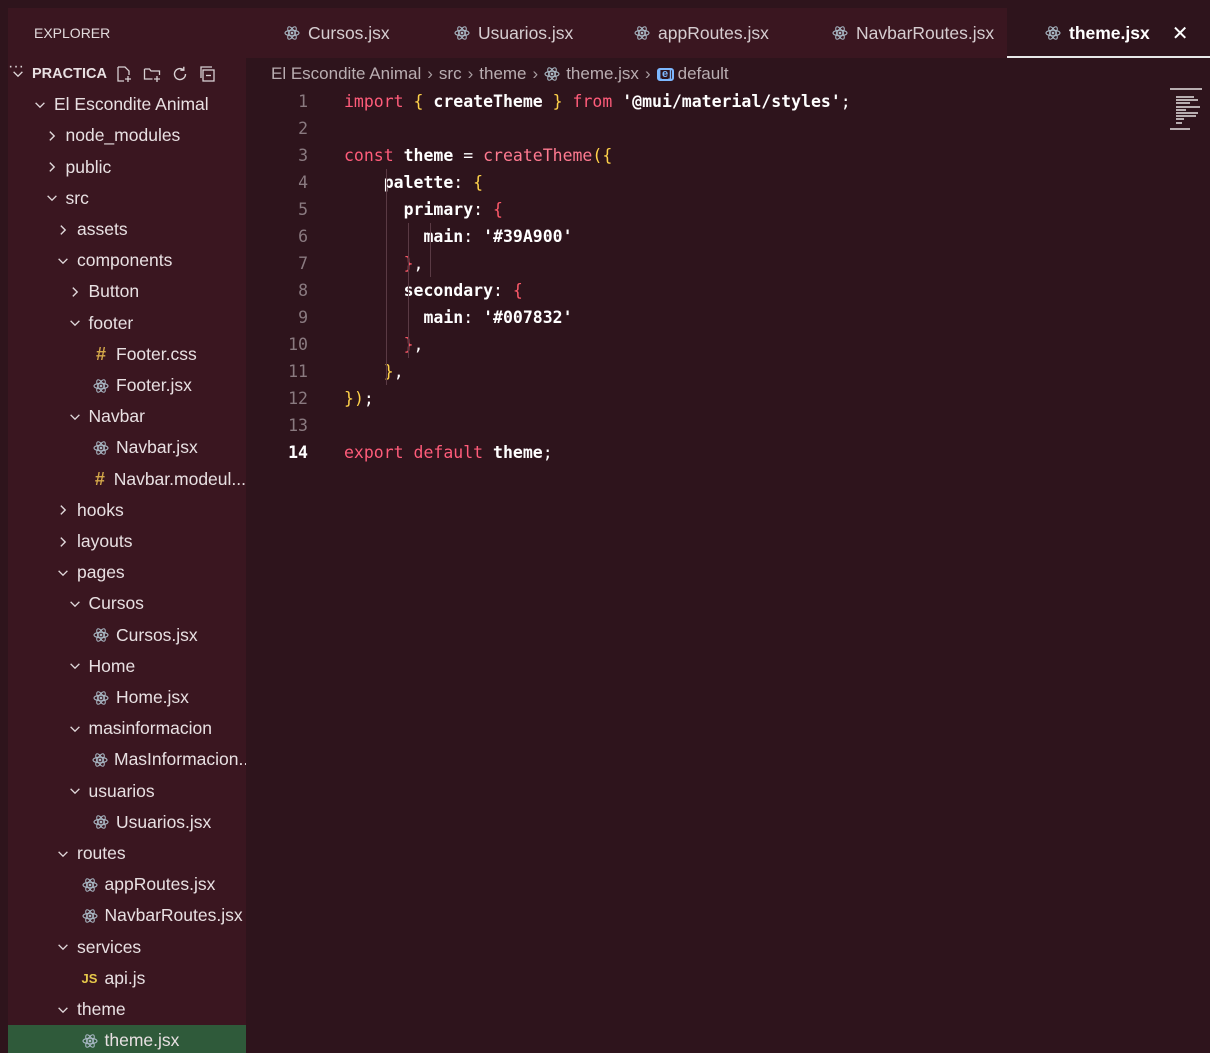  What do you see at coordinates (696, 398) in the screenshot?
I see `code-line: 12});` at bounding box center [696, 398].